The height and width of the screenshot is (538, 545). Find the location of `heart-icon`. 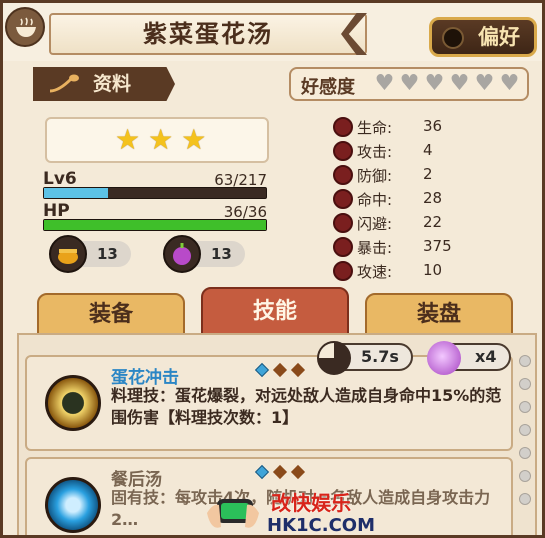

heart-icon is located at coordinates (343, 127).